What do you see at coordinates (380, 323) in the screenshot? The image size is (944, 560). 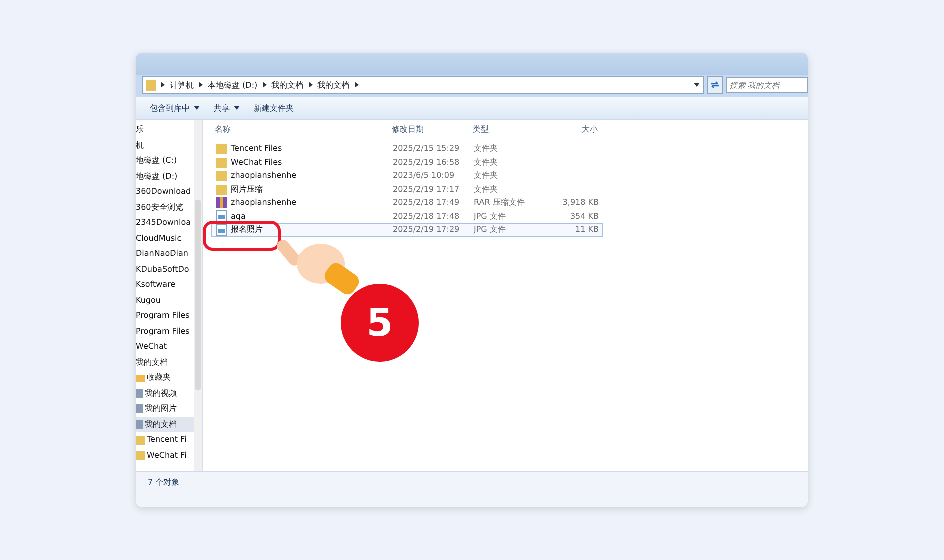 I see `step-badge: 5` at bounding box center [380, 323].